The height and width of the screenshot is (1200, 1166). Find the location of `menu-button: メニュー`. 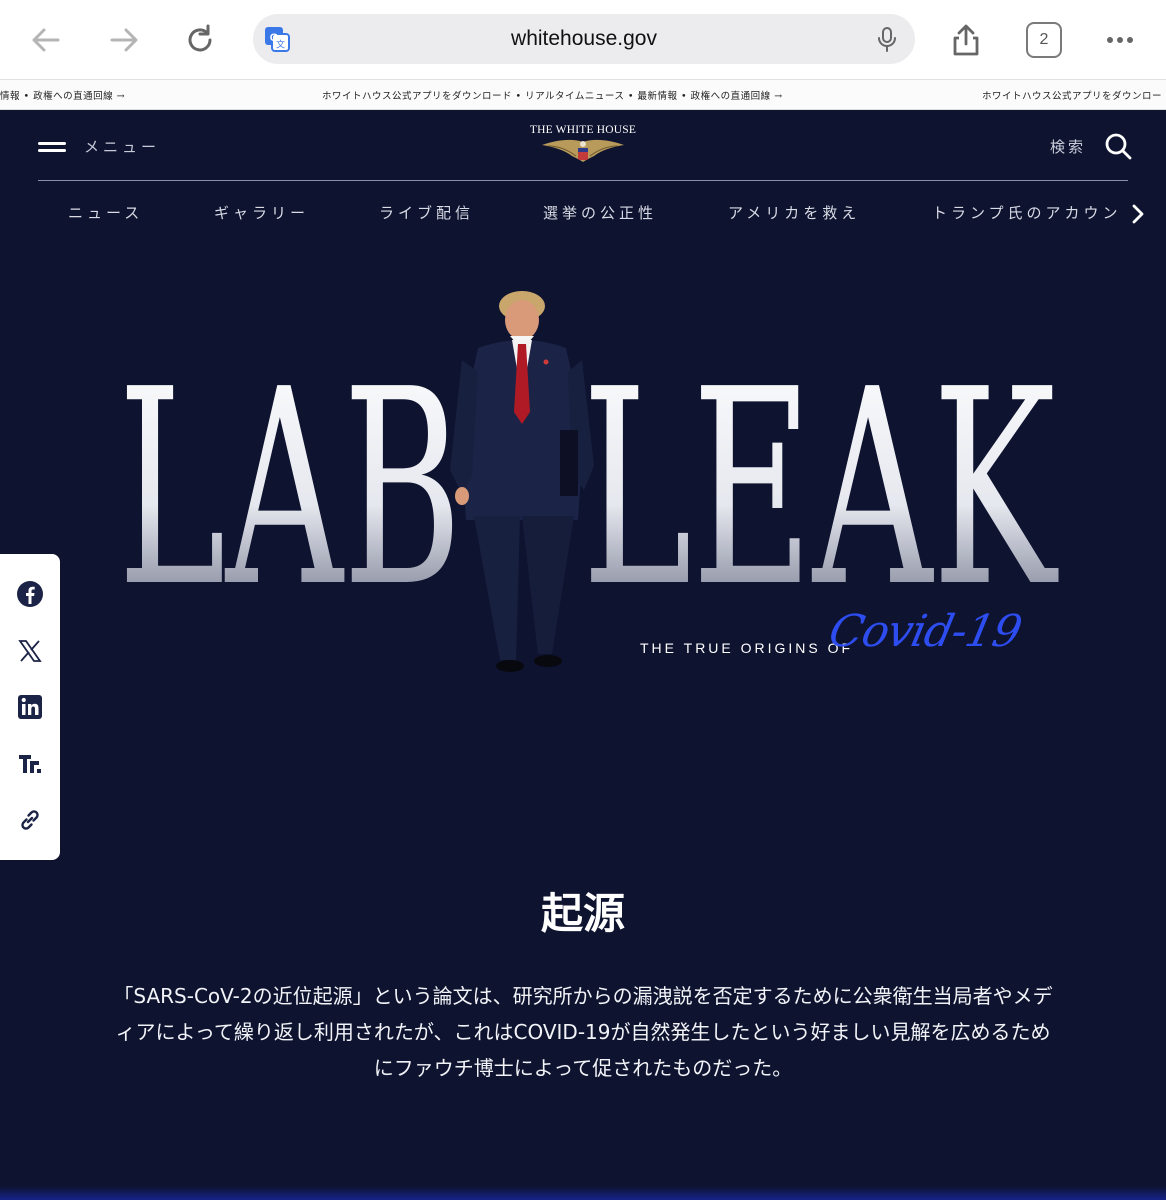

menu-button: メニュー is located at coordinates (99, 146).